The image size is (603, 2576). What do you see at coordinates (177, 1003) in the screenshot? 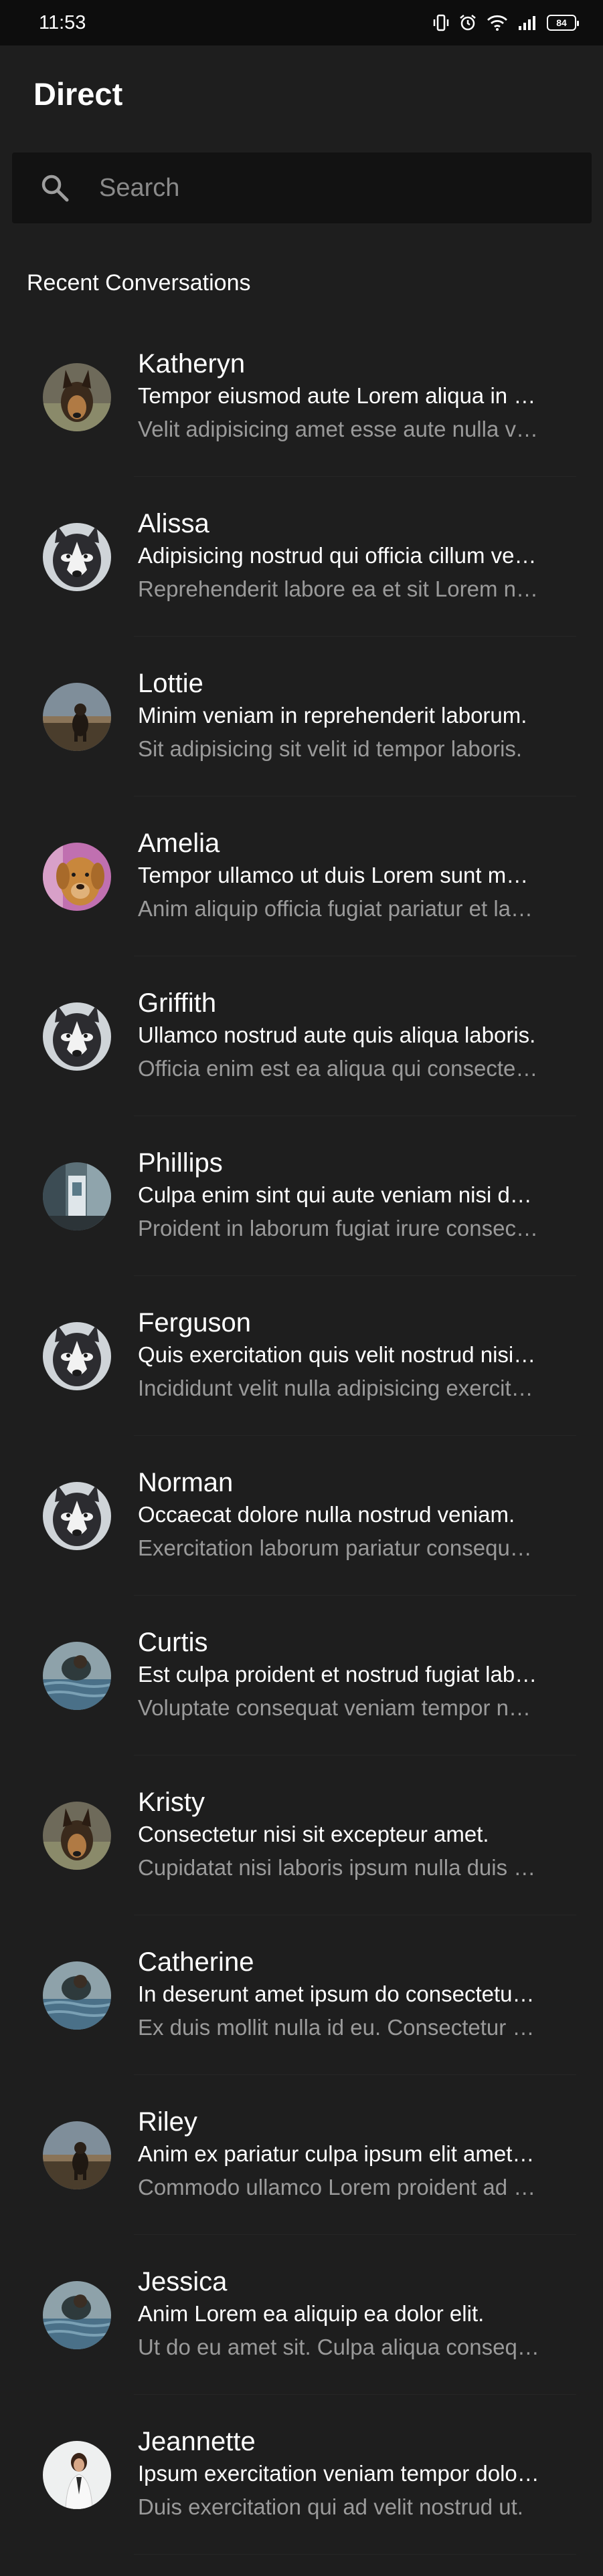
I see `contact-name: Griffith` at bounding box center [177, 1003].